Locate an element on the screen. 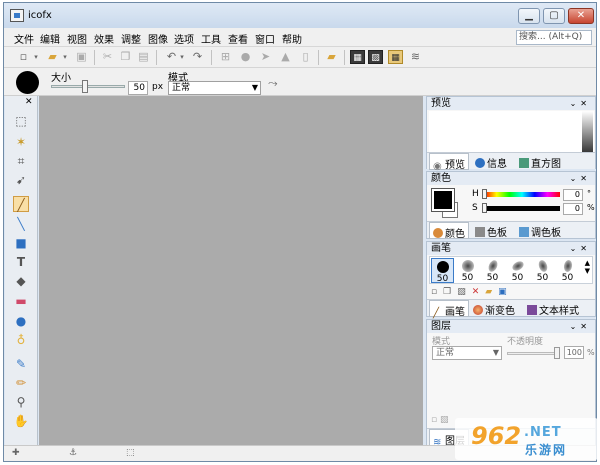 The height and width of the screenshot is (465, 600). saturation-slider is located at coordinates (522, 208).